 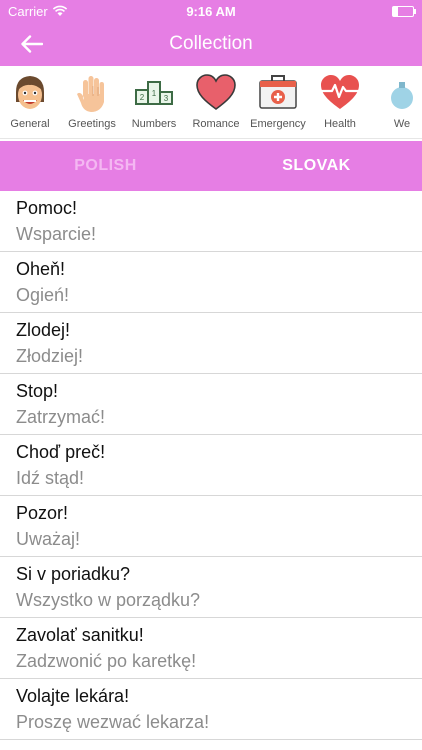 I want to click on podium-icon: 1 2 3, so click(x=154, y=93).